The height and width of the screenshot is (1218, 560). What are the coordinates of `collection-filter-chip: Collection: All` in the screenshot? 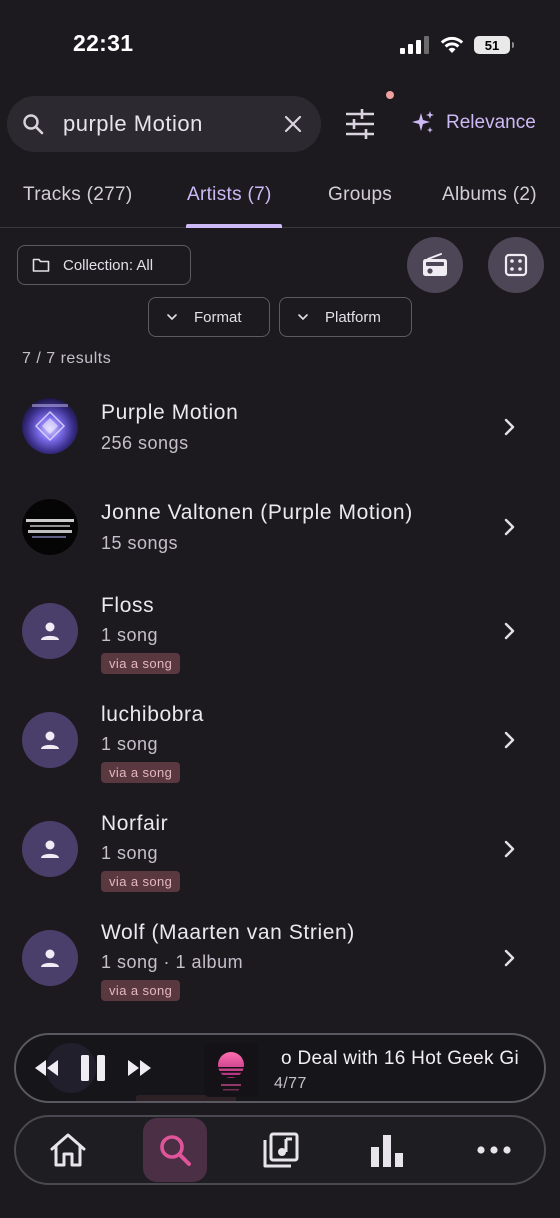 It's located at (104, 265).